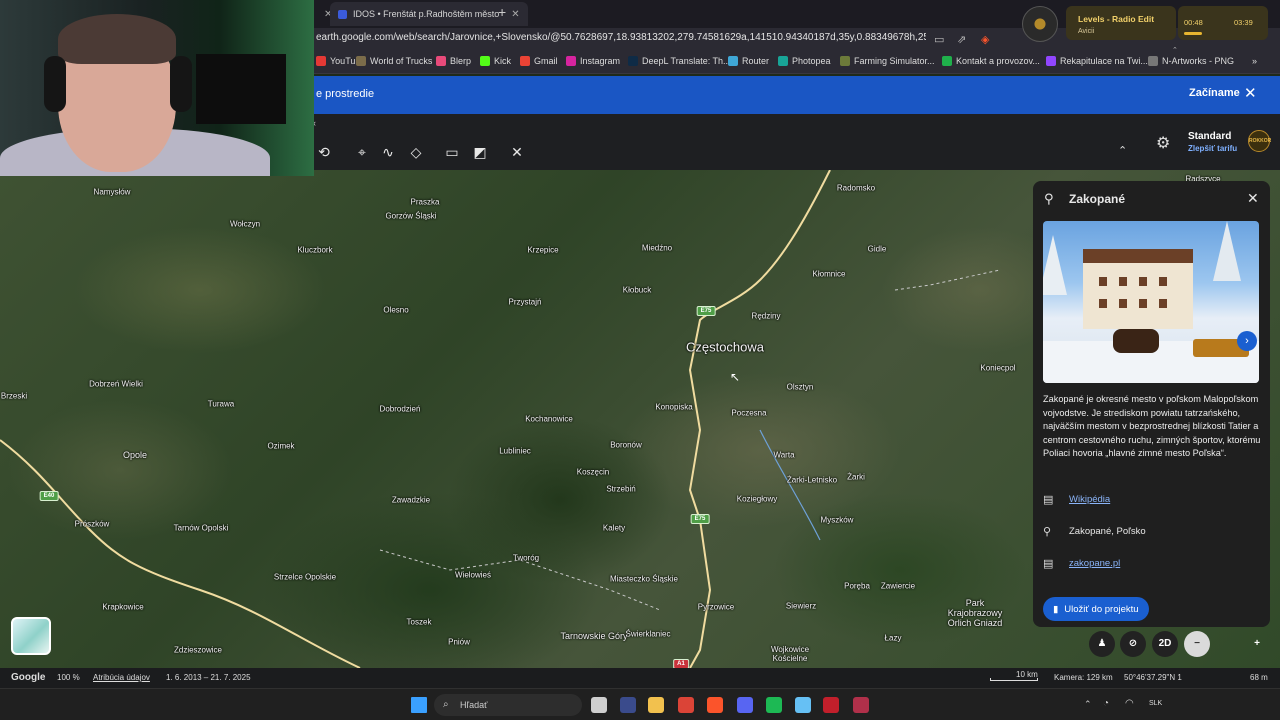 This screenshot has height=720, width=1280. What do you see at coordinates (1247, 341) in the screenshot?
I see `next-photo-button: ›` at bounding box center [1247, 341].